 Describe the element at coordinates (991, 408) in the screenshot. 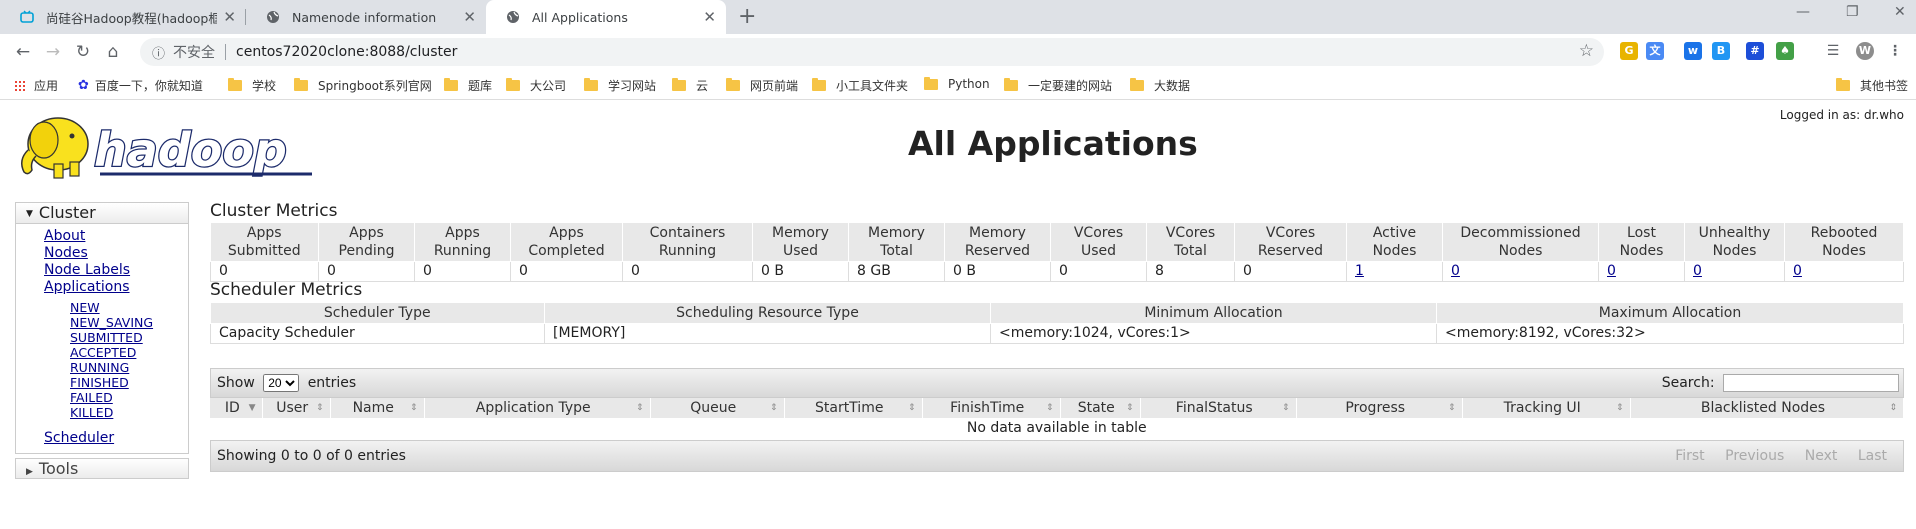

I see `column-header-finishtime: FinishTime ⇕` at that location.